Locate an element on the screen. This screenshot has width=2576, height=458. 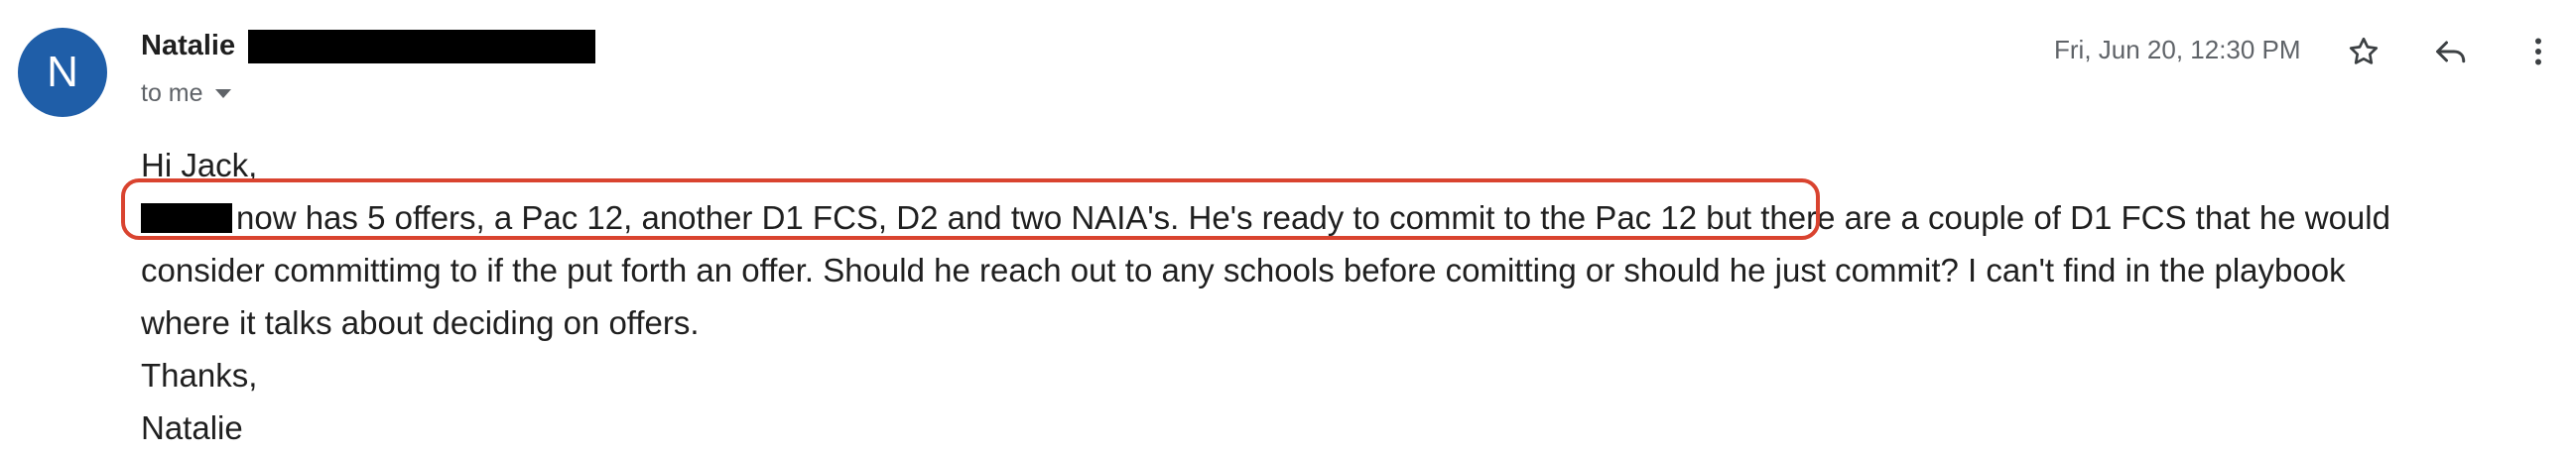
highlight-annotation is located at coordinates (971, 209).